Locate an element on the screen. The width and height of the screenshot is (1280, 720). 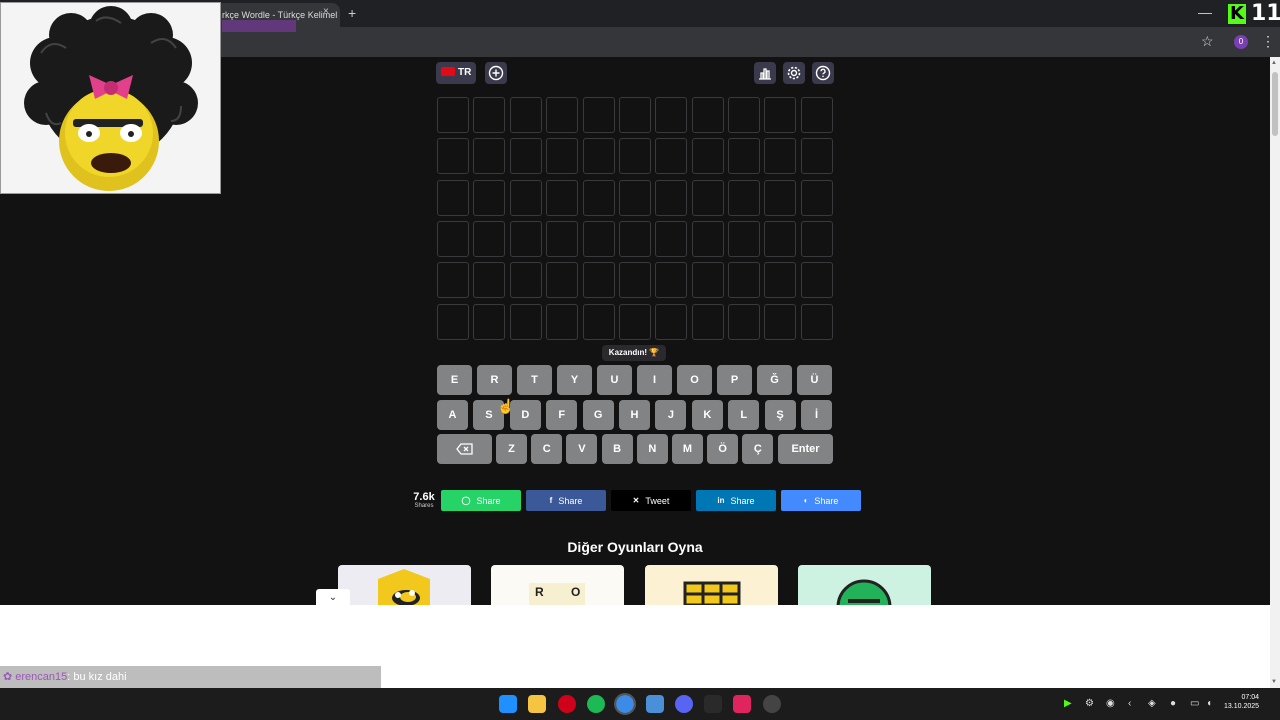
key: U is located at coordinates (614, 380).